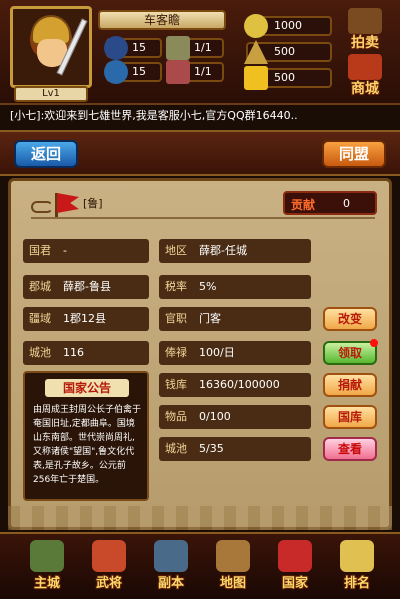 Image resolution: width=400 pixels, height=599 pixels. Describe the element at coordinates (256, 78) in the screenshot. I see `gold-bar-icon` at that location.